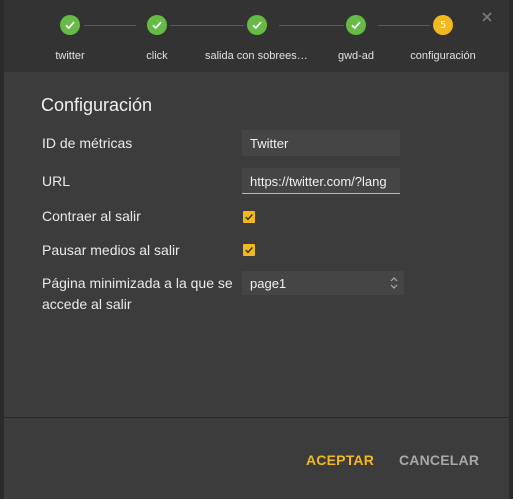 The image size is (513, 499). I want to click on step-label: click, so click(157, 56).